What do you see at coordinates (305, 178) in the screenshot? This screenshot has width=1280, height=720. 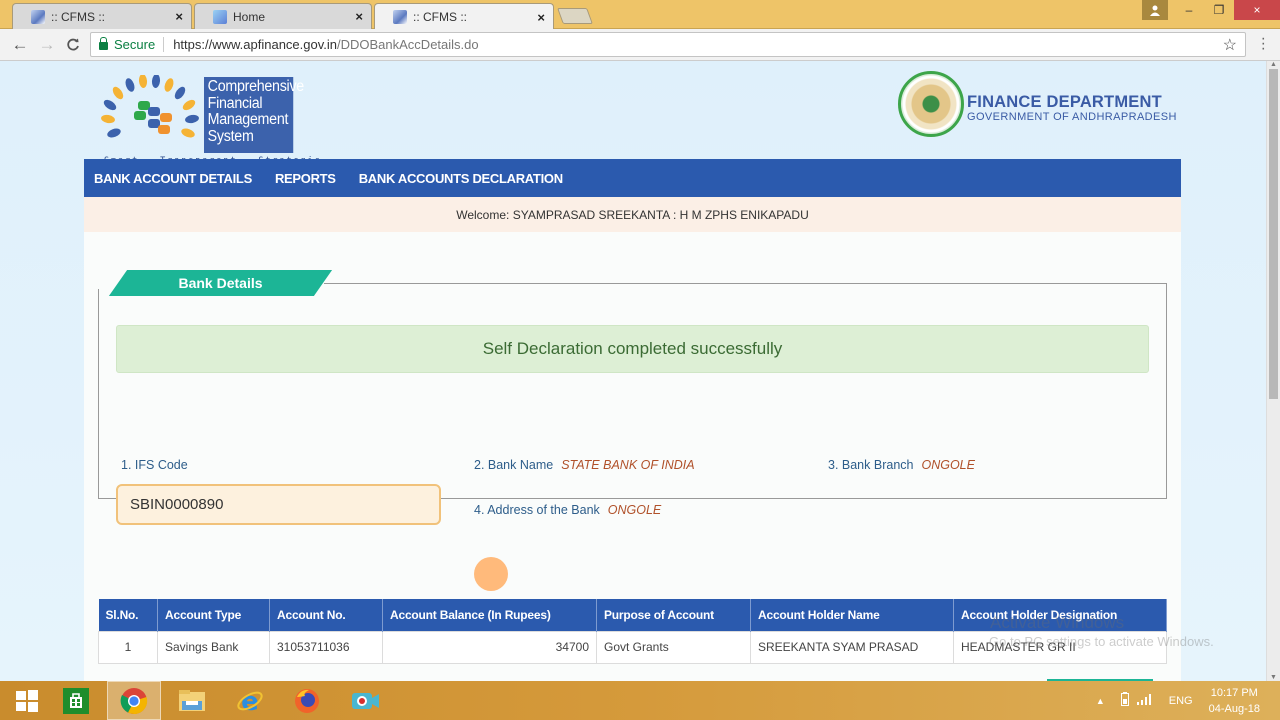 I see `nav-reports: REPORTS` at bounding box center [305, 178].